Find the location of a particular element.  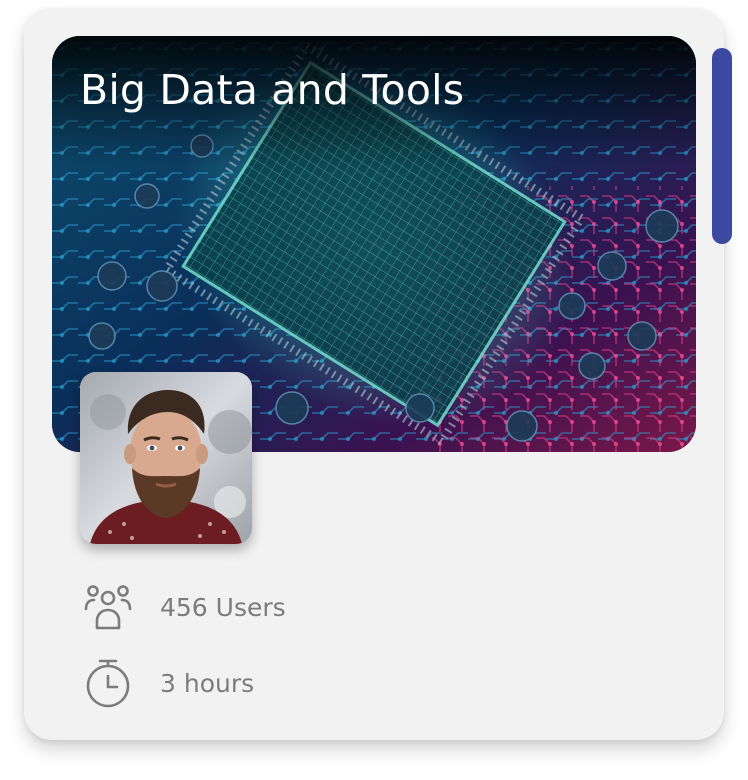

instructor-avatar is located at coordinates (166, 458).